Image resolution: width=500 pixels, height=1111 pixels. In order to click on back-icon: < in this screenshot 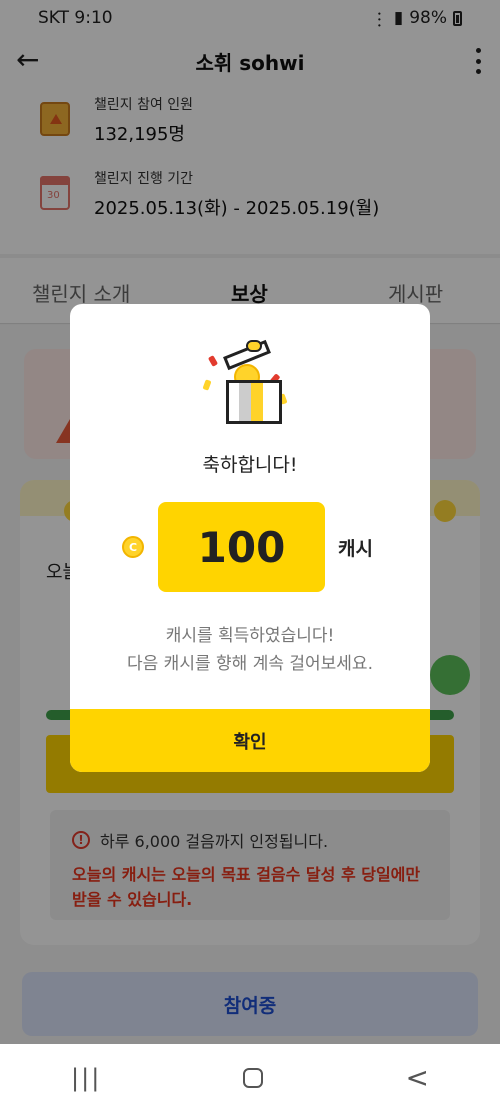, I will do `click(416, 1077)`.